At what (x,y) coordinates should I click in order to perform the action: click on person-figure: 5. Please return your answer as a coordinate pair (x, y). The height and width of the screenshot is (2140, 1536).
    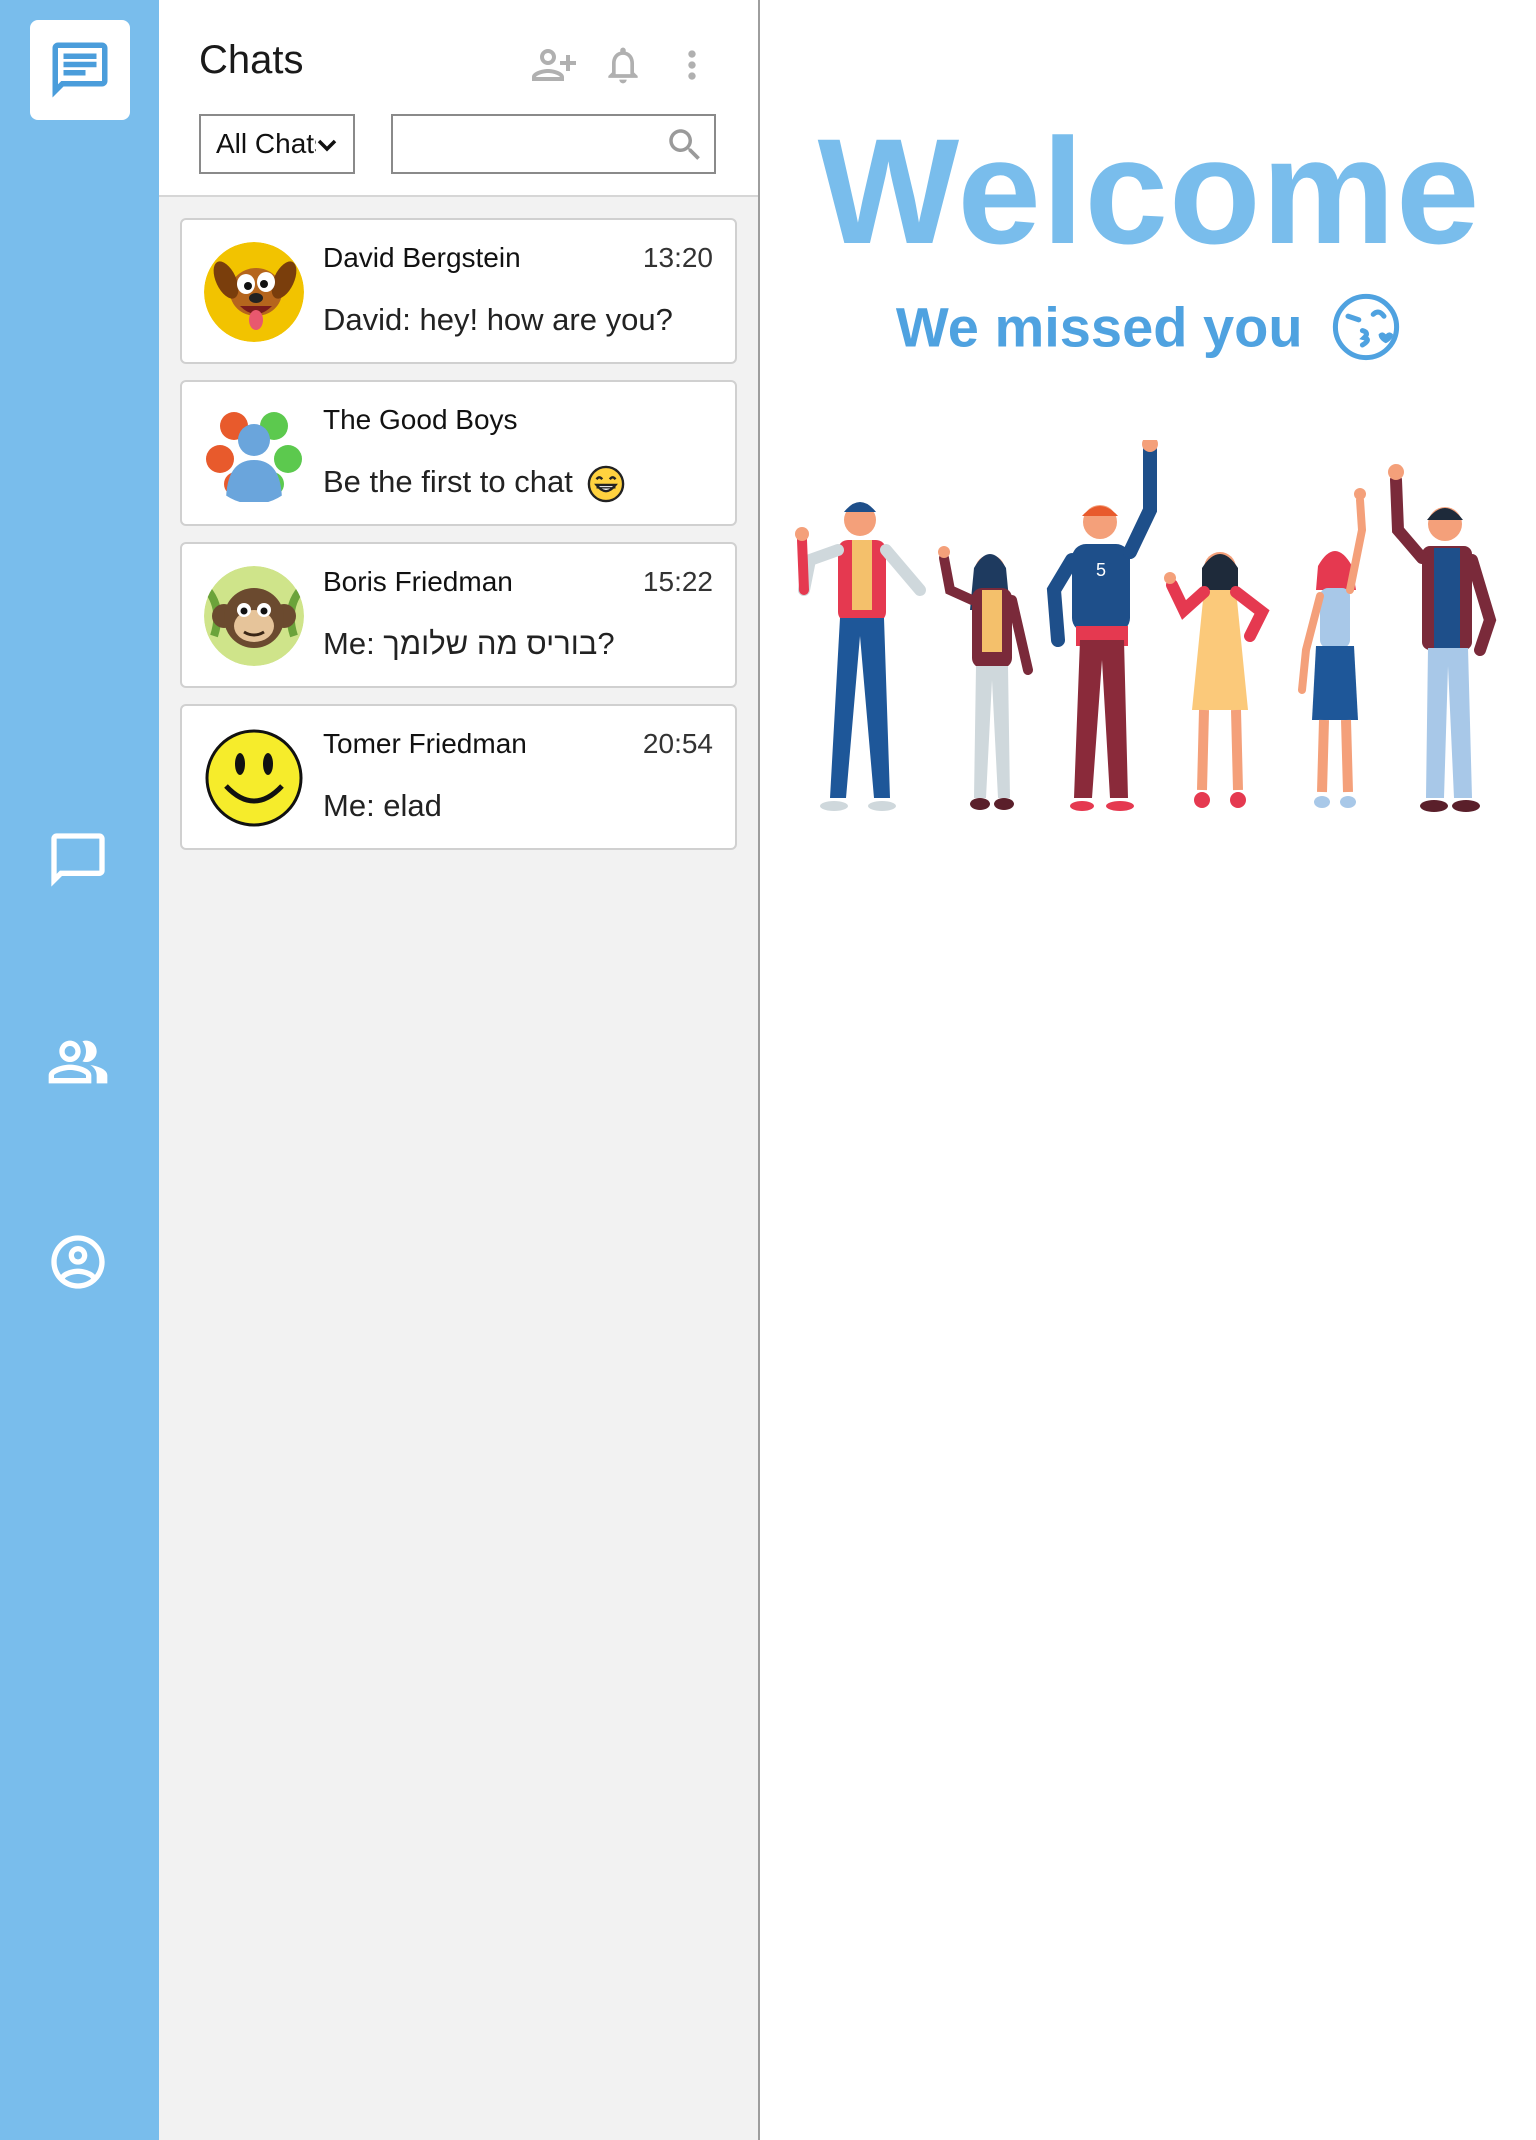
    Looking at the image, I should click on (1102, 625).